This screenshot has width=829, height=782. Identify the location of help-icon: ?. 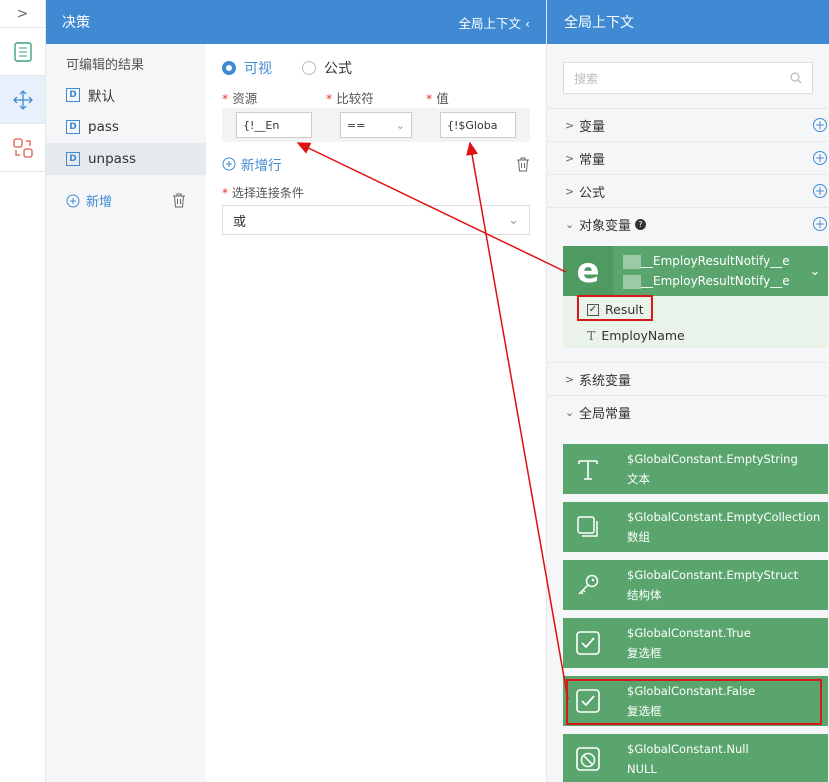
(641, 224).